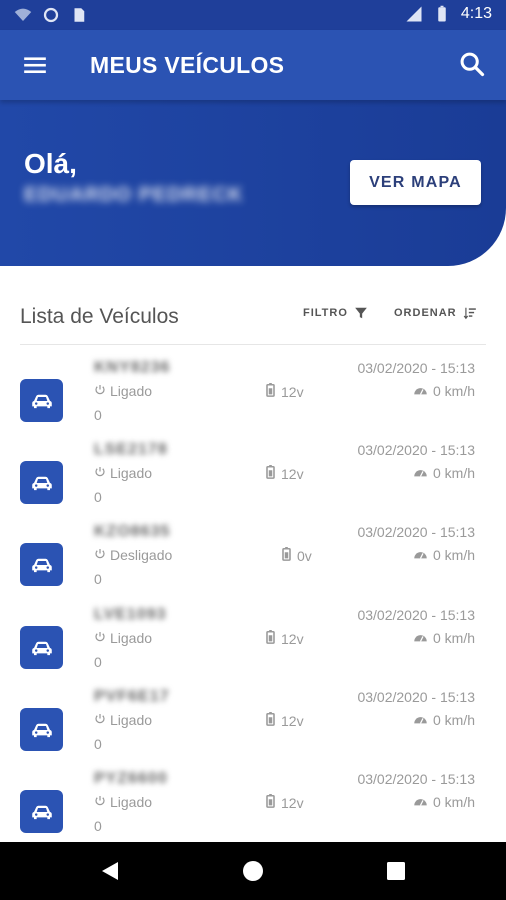 This screenshot has width=506, height=900. I want to click on search-icon, so click(472, 64).